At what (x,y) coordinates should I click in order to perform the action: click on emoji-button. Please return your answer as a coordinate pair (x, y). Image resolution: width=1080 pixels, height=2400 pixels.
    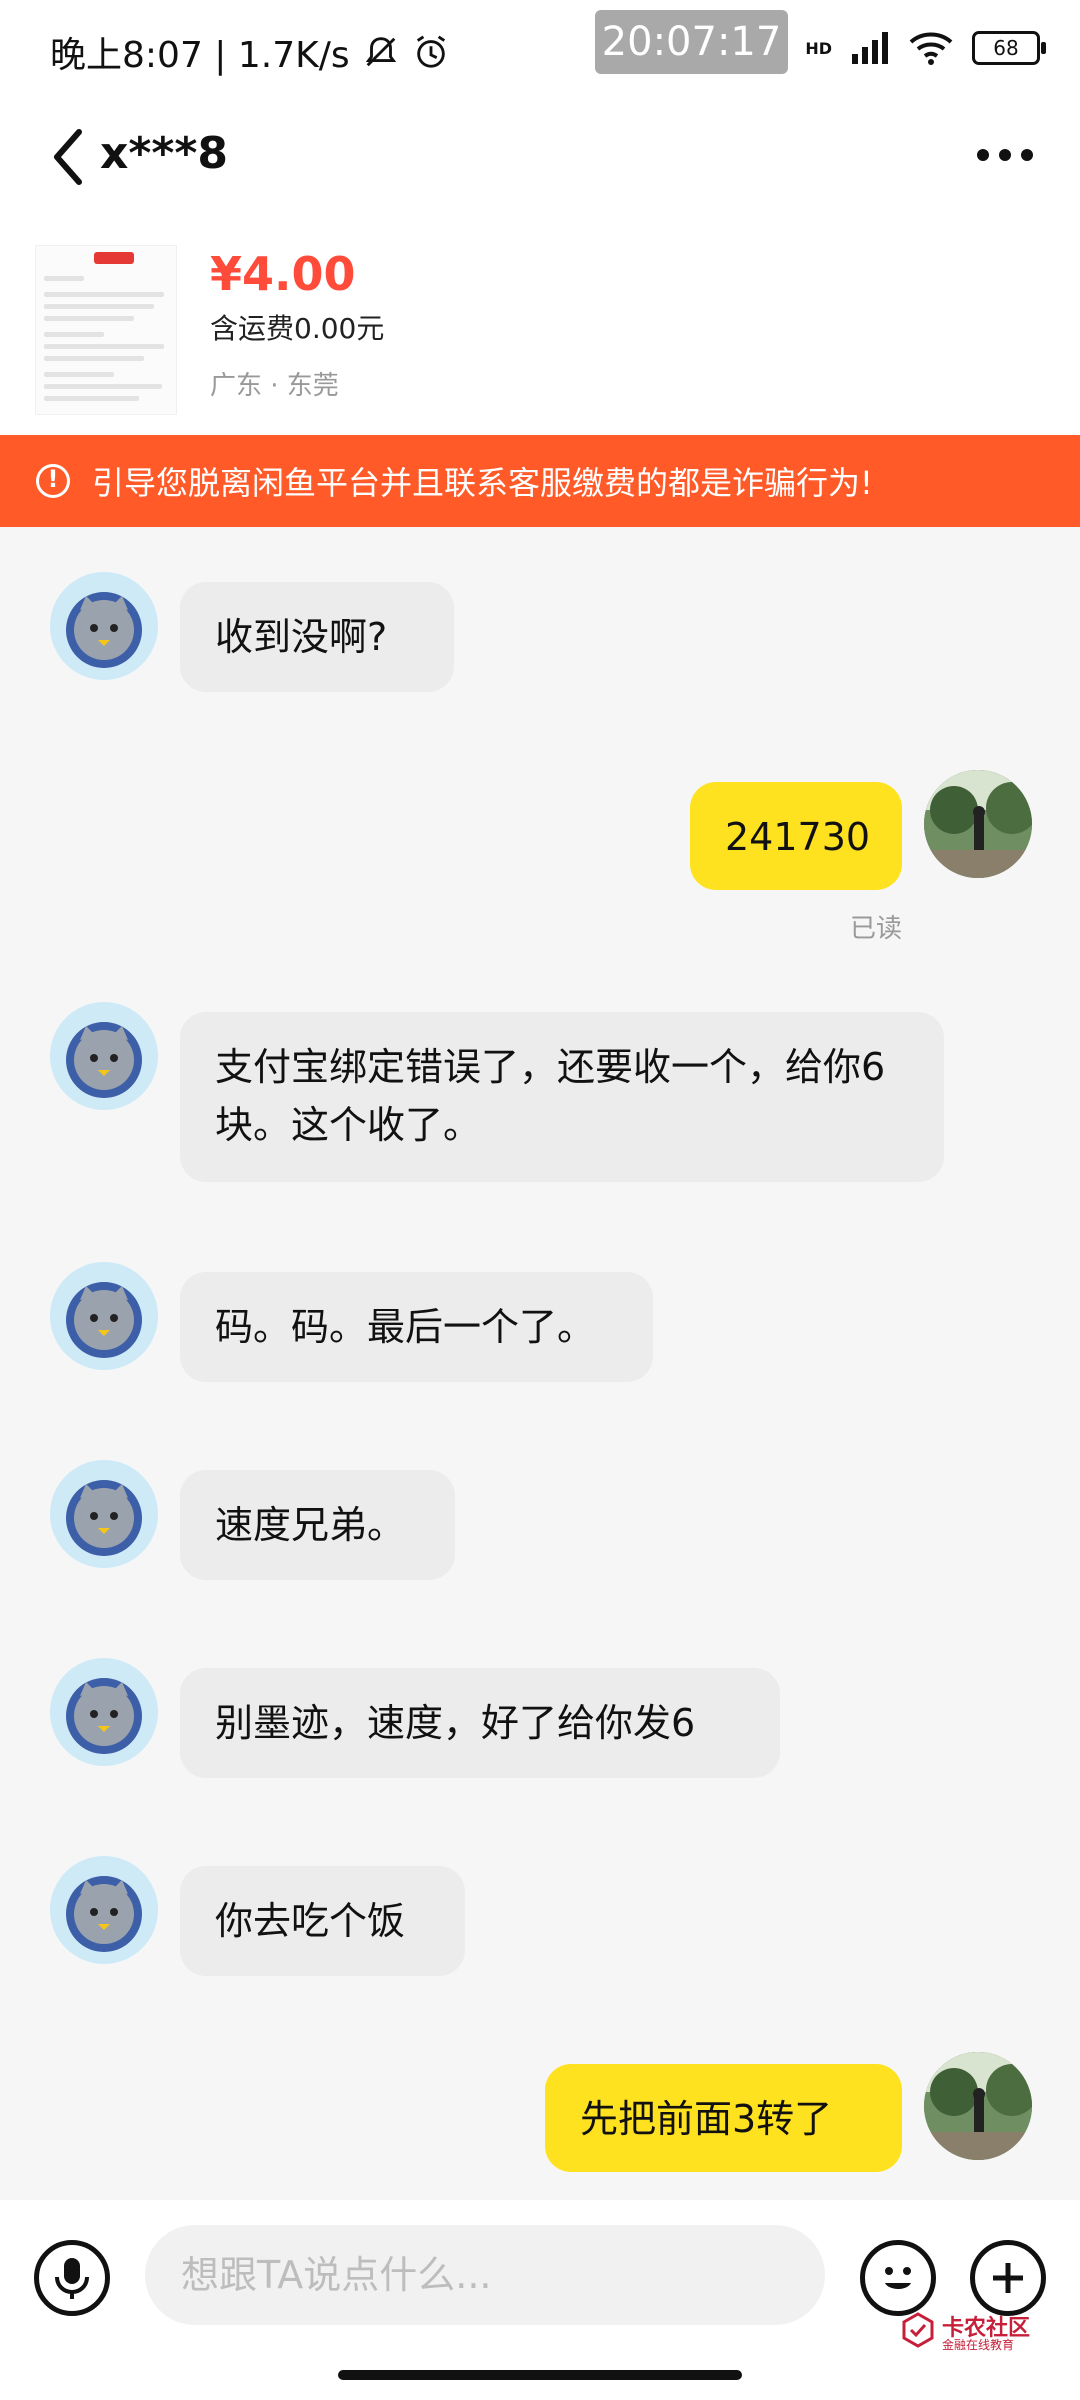
    Looking at the image, I should click on (898, 2278).